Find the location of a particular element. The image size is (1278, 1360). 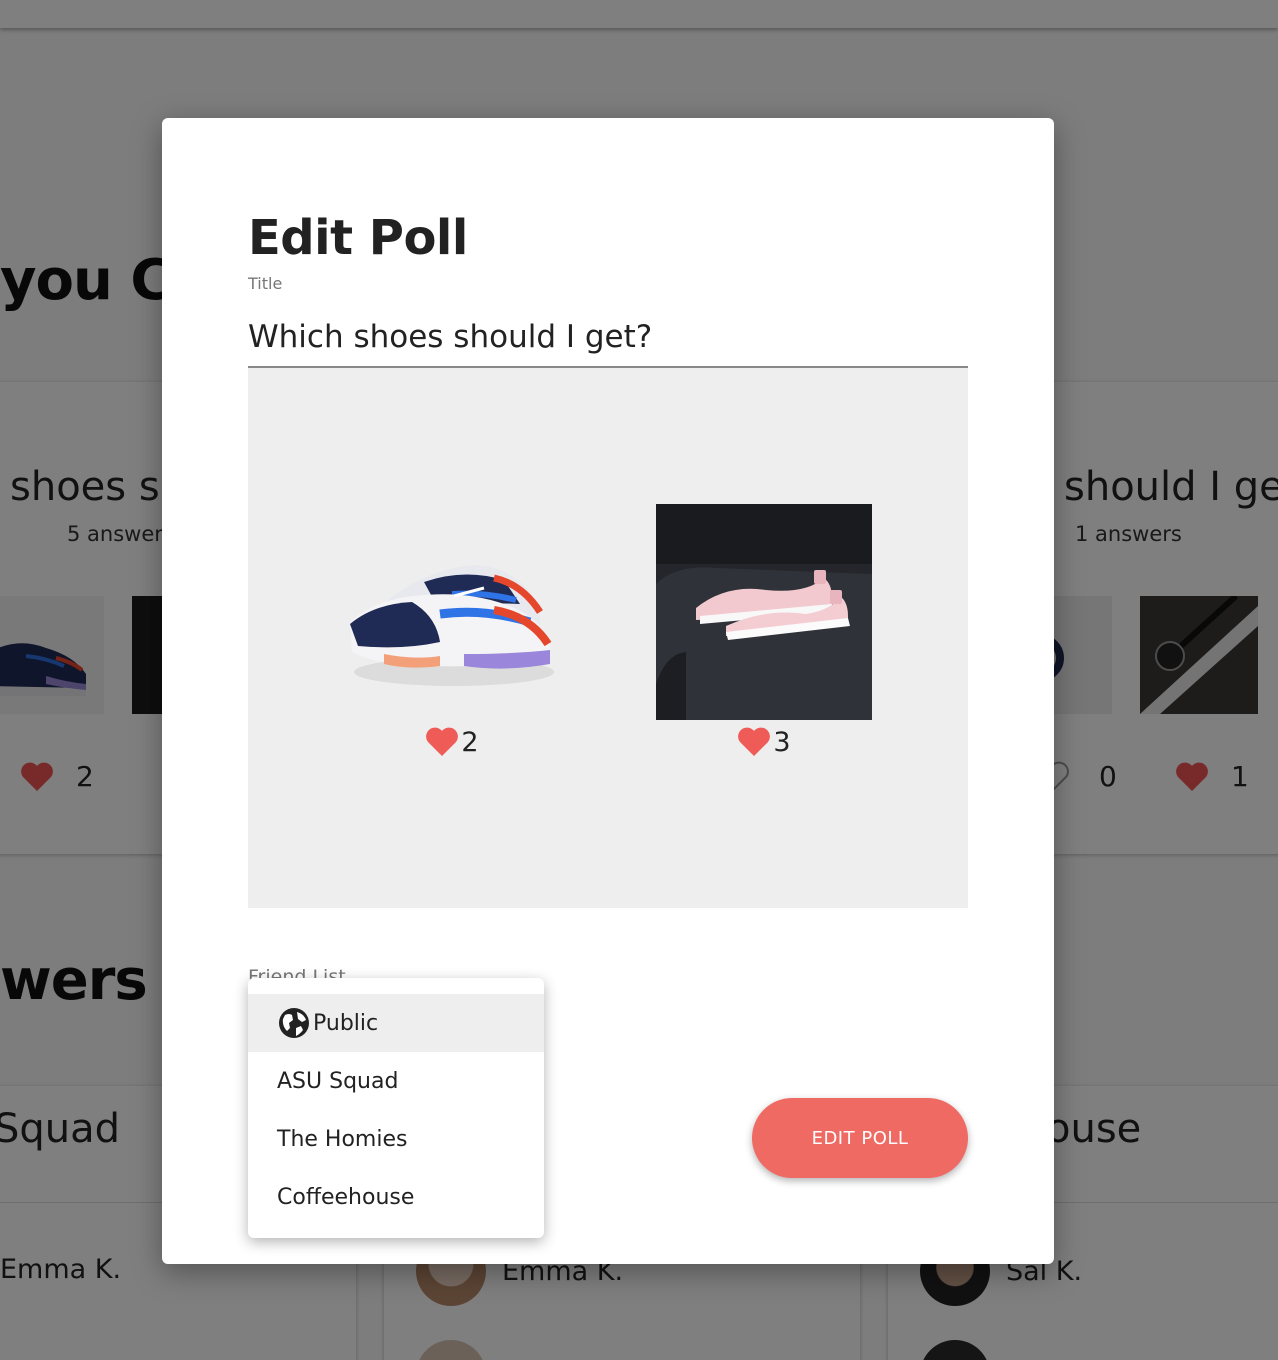

globe-icon is located at coordinates (294, 1023).